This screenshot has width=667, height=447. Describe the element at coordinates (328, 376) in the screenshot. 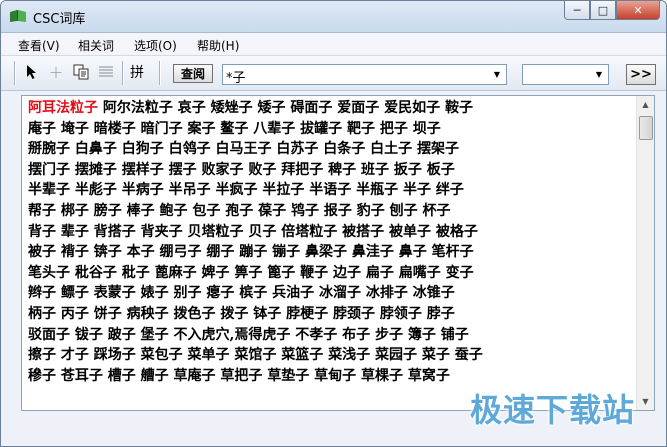

I see `word-row: 穇子 苍耳子 槽子 艚子 草庵子 草把子 草垫子 草甸子 草棵子 草窝子` at that location.